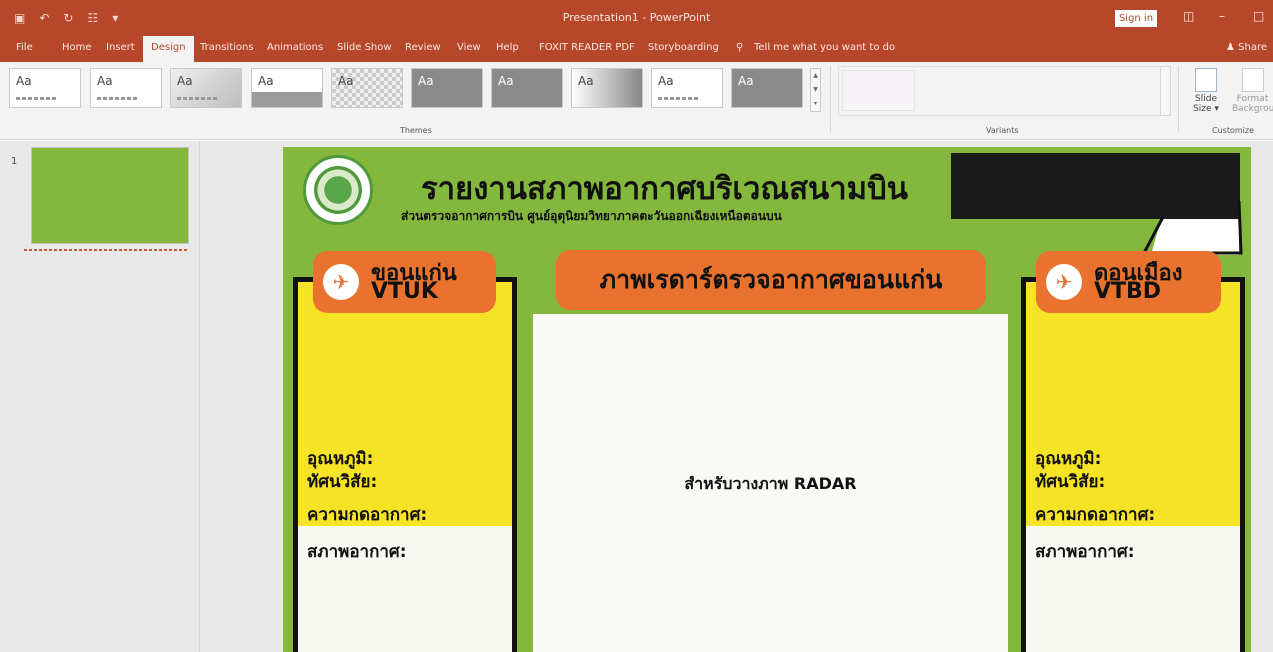 This screenshot has width=1273, height=652. I want to click on slide-number: 1, so click(14, 161).